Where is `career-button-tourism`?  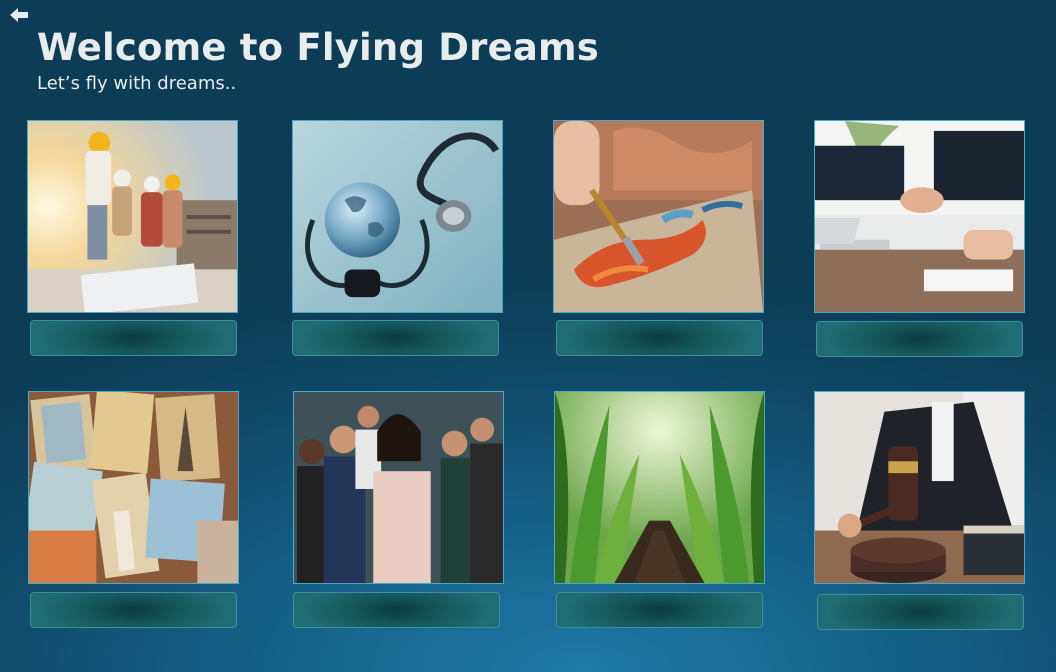 career-button-tourism is located at coordinates (133, 610).